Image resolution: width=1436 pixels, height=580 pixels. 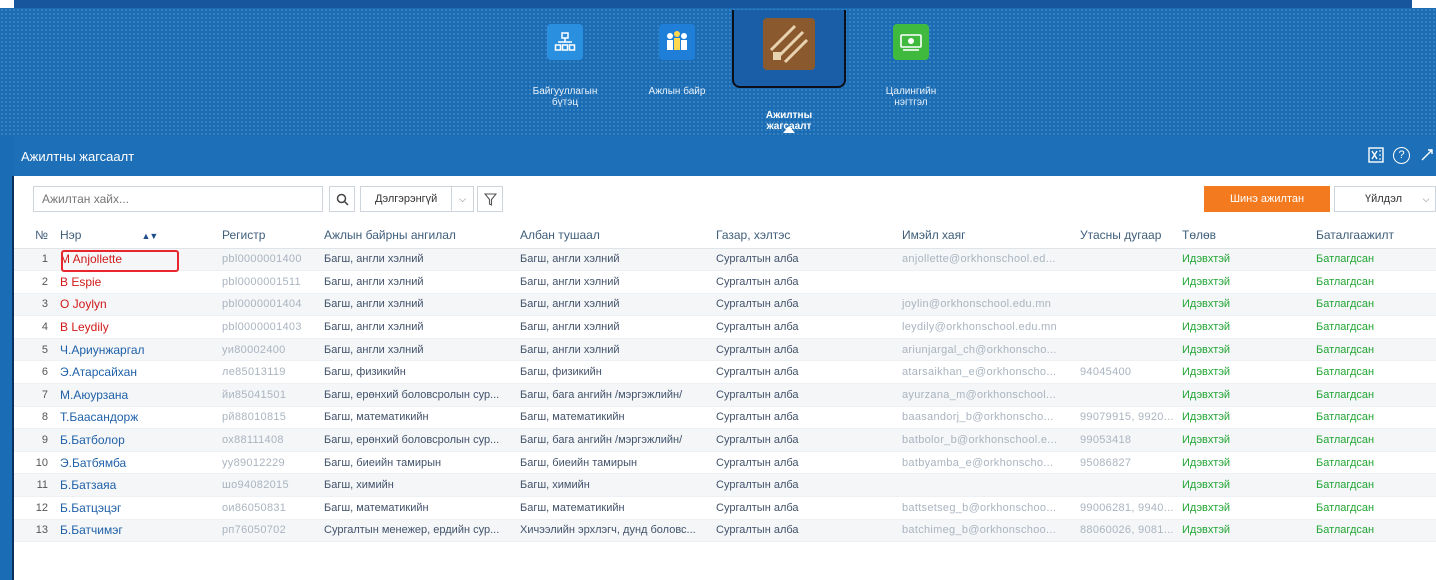 I want to click on nav-job-positions: Ажлын байр, so click(x=677, y=72).